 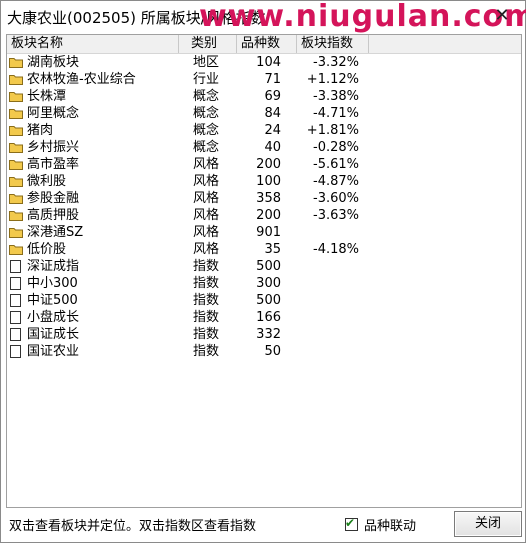 What do you see at coordinates (268, 232) in the screenshot?
I see `stock-count: 901` at bounding box center [268, 232].